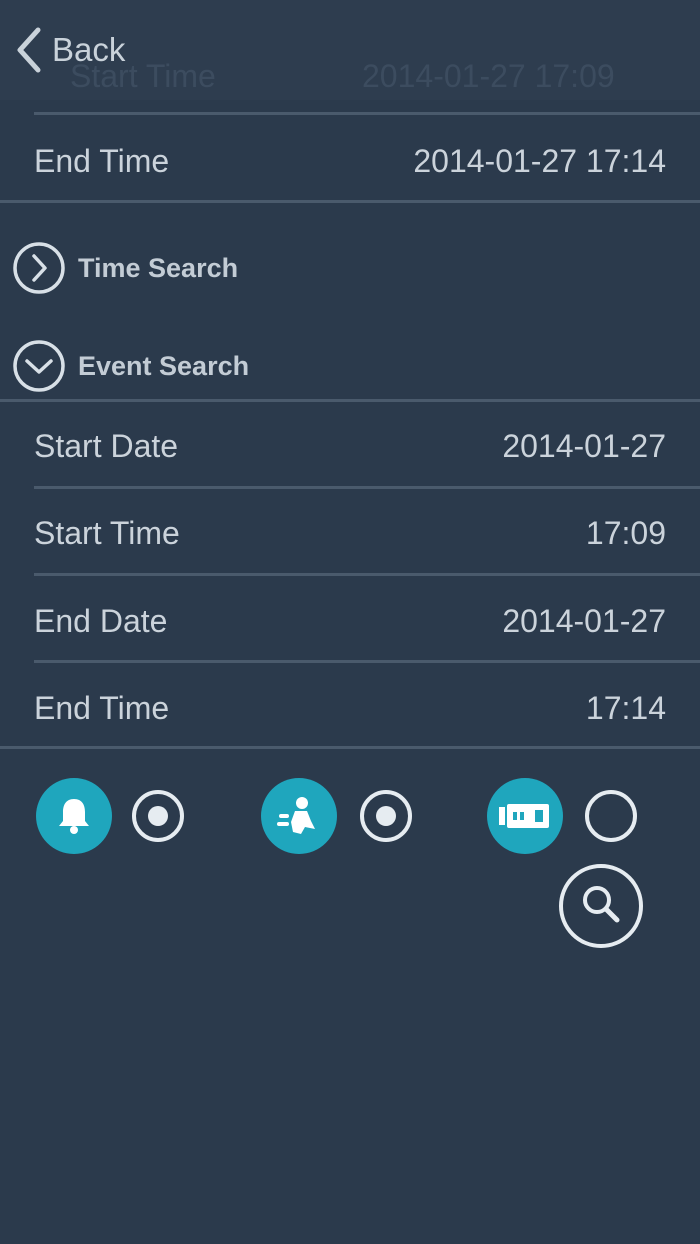  Describe the element at coordinates (611, 816) in the screenshot. I see `sensor-event-radio` at that location.